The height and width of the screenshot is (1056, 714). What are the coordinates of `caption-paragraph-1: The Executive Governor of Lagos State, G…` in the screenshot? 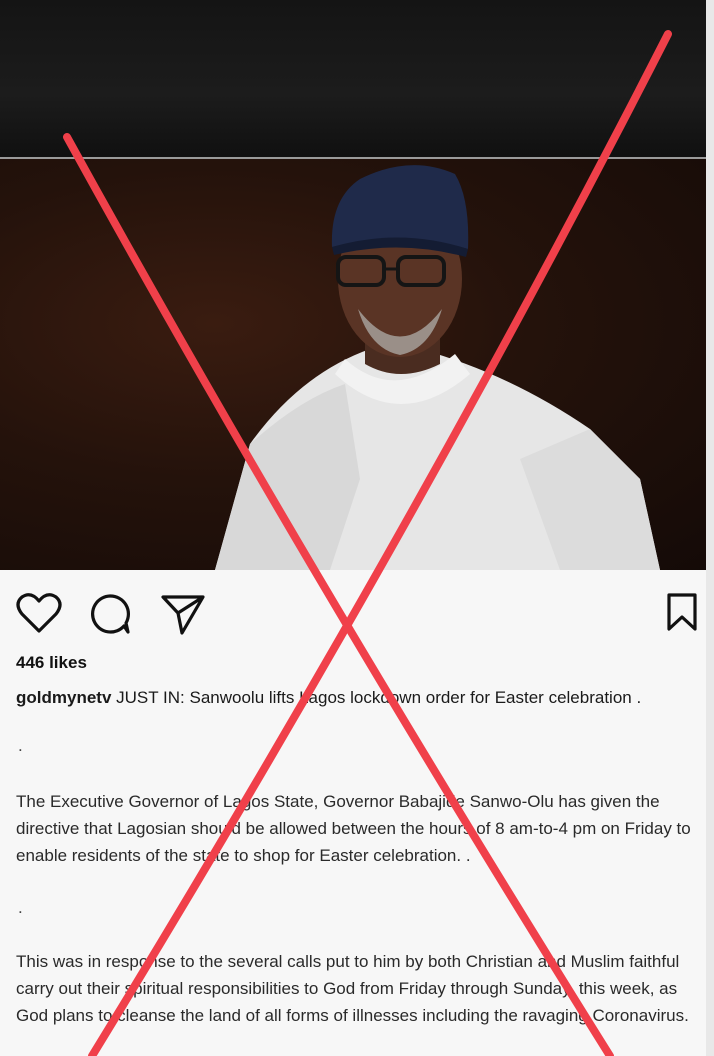 It's located at (353, 828).